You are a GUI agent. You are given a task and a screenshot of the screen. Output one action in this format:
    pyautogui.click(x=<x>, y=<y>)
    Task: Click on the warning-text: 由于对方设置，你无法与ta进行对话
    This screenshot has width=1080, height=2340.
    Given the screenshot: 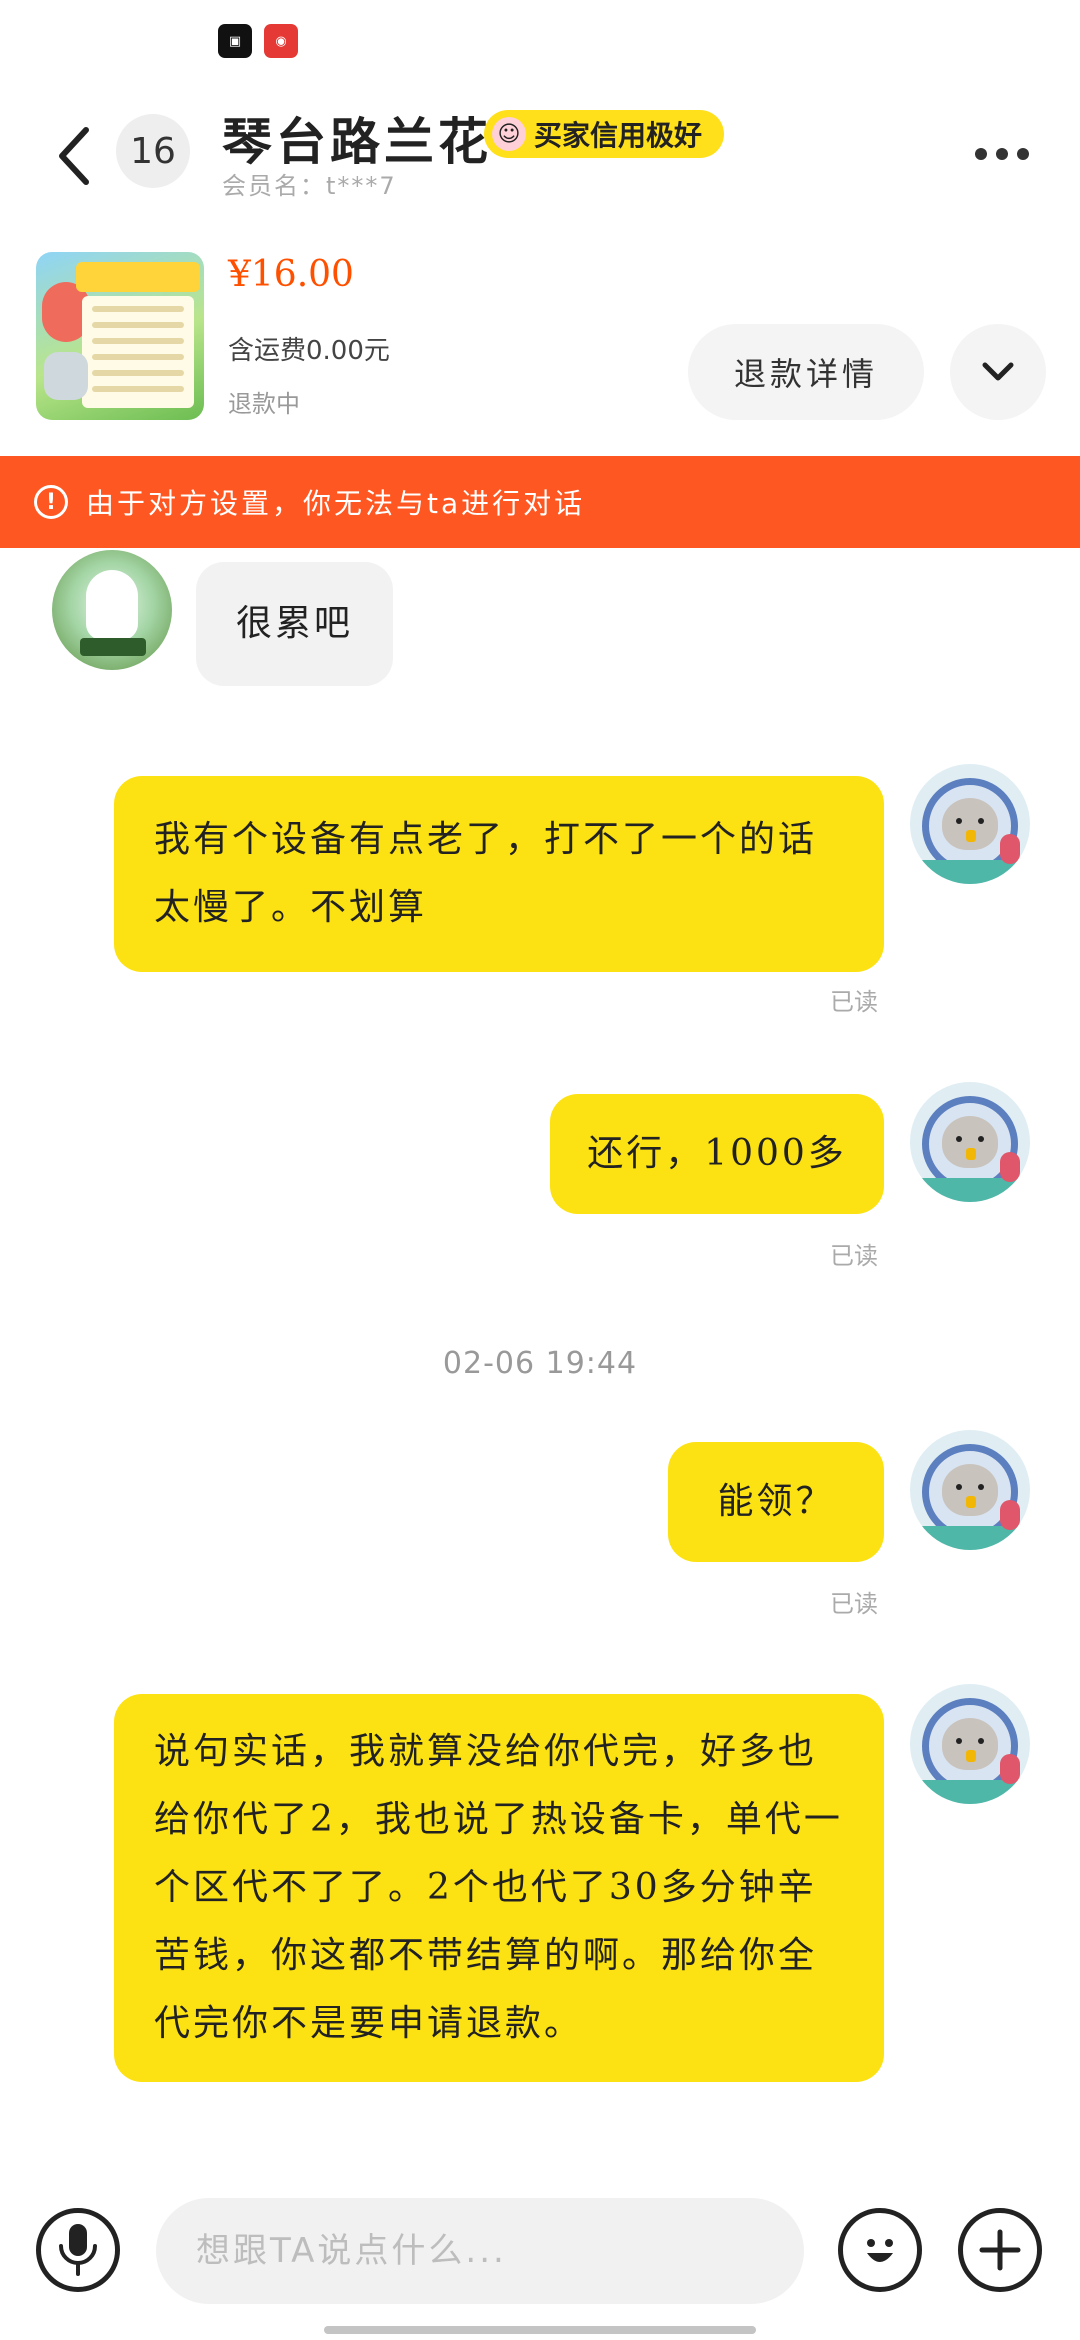 What is the action you would take?
    pyautogui.click(x=336, y=503)
    